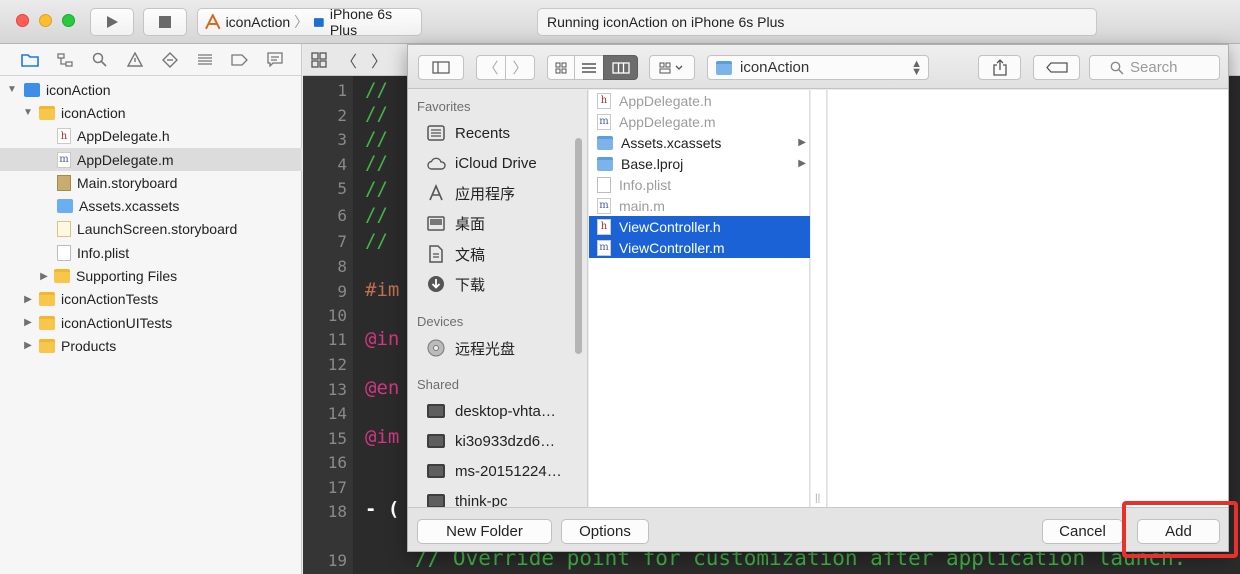  I want to click on back-button: 〈, so click(491, 67).